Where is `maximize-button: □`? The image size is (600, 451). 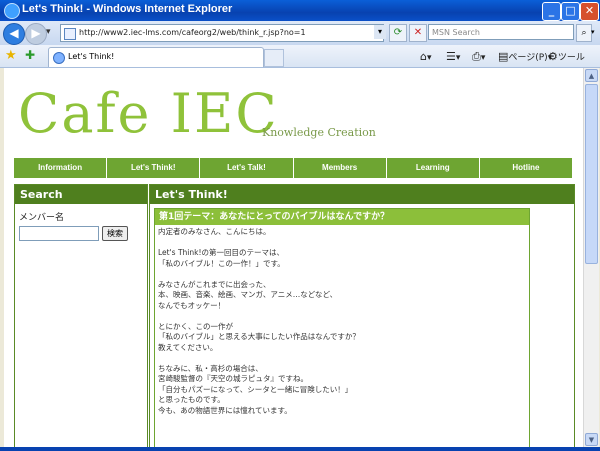
maximize-button: □ is located at coordinates (570, 11).